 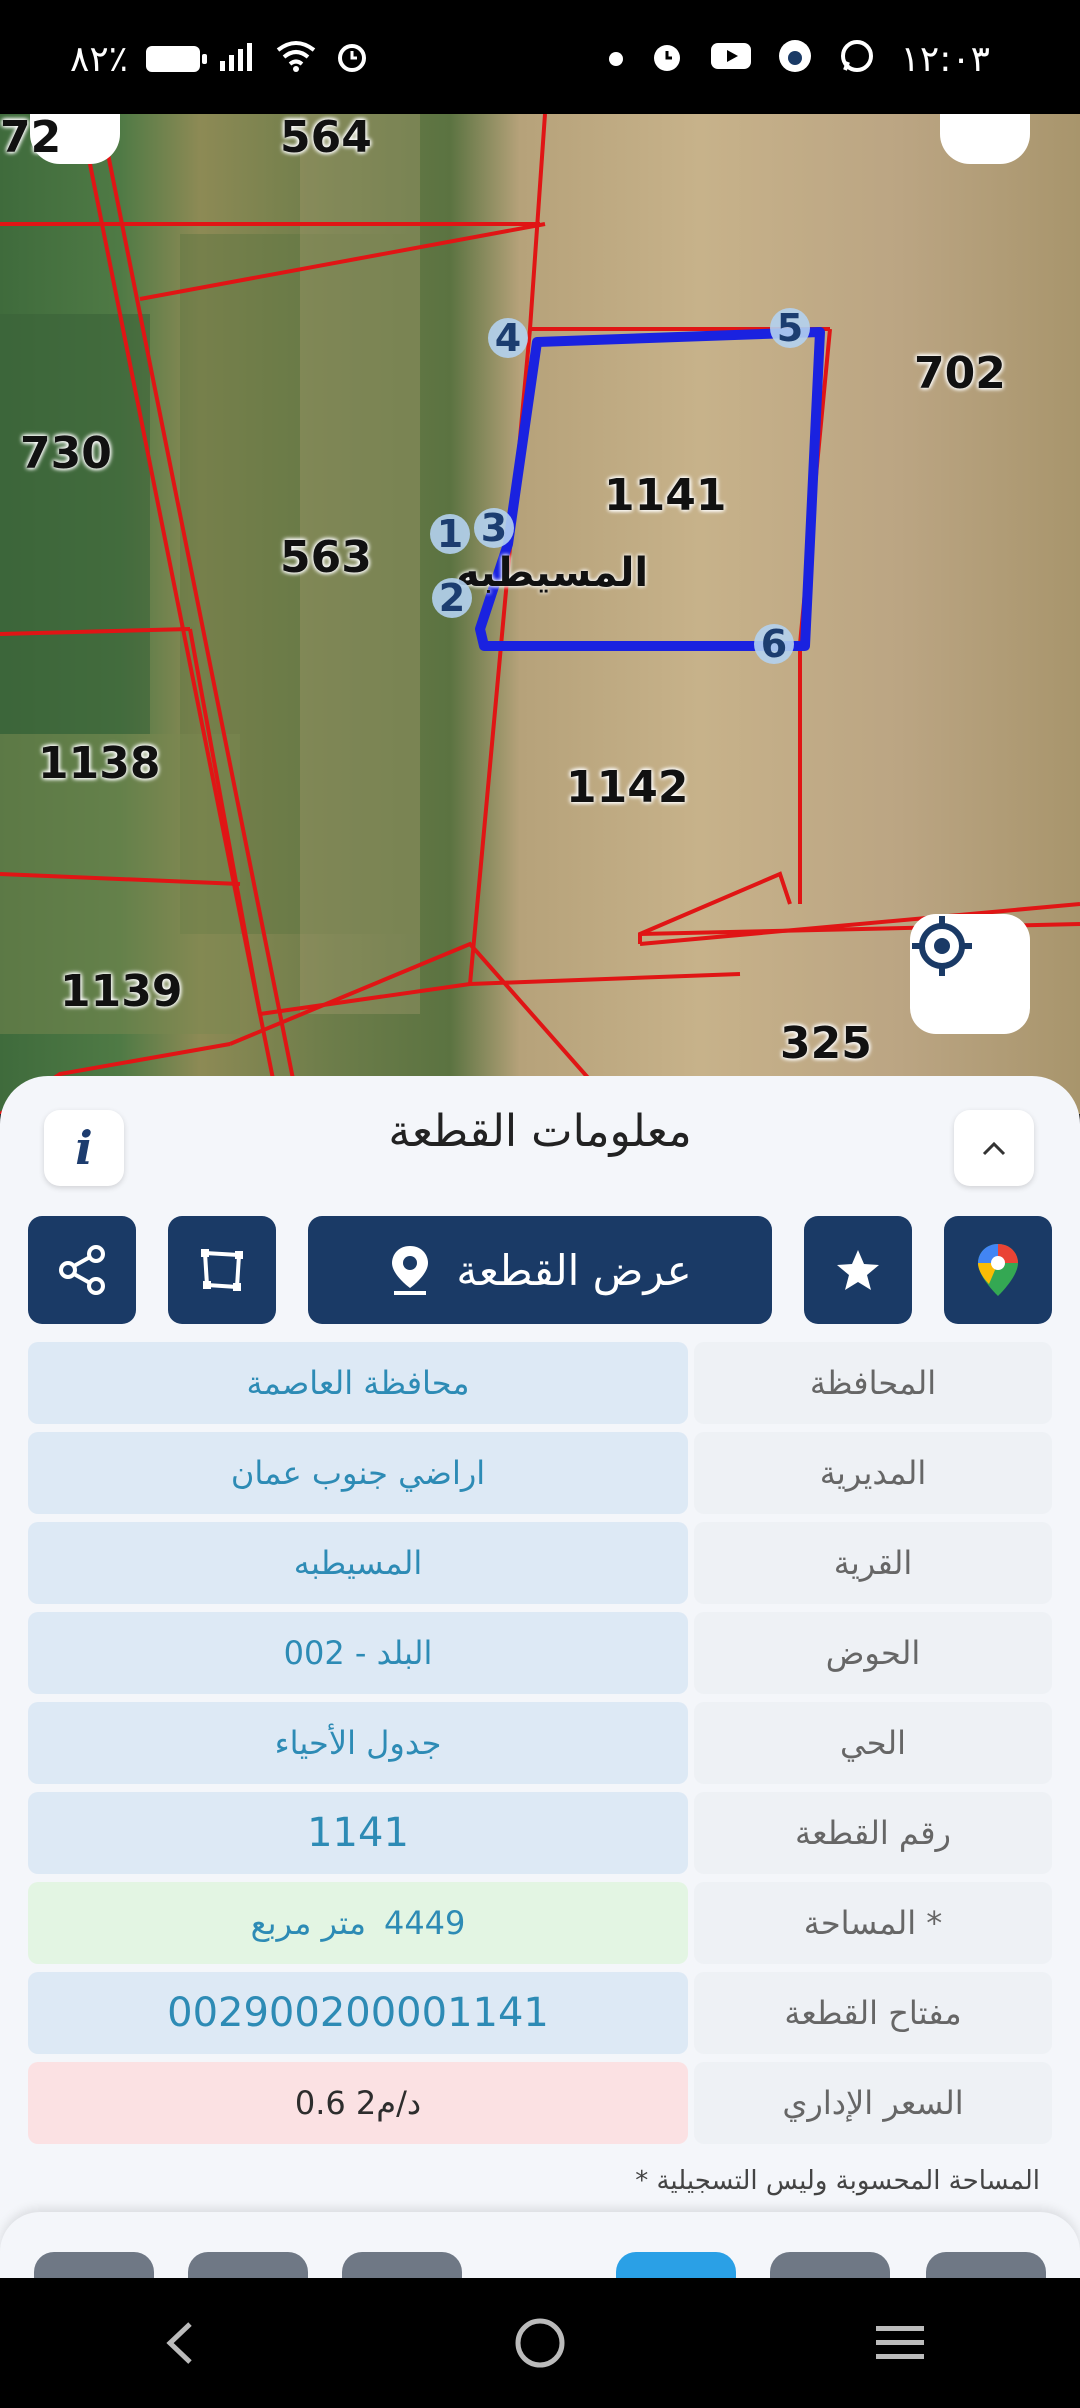 I want to click on whatsapp-icon, so click(x=857, y=59).